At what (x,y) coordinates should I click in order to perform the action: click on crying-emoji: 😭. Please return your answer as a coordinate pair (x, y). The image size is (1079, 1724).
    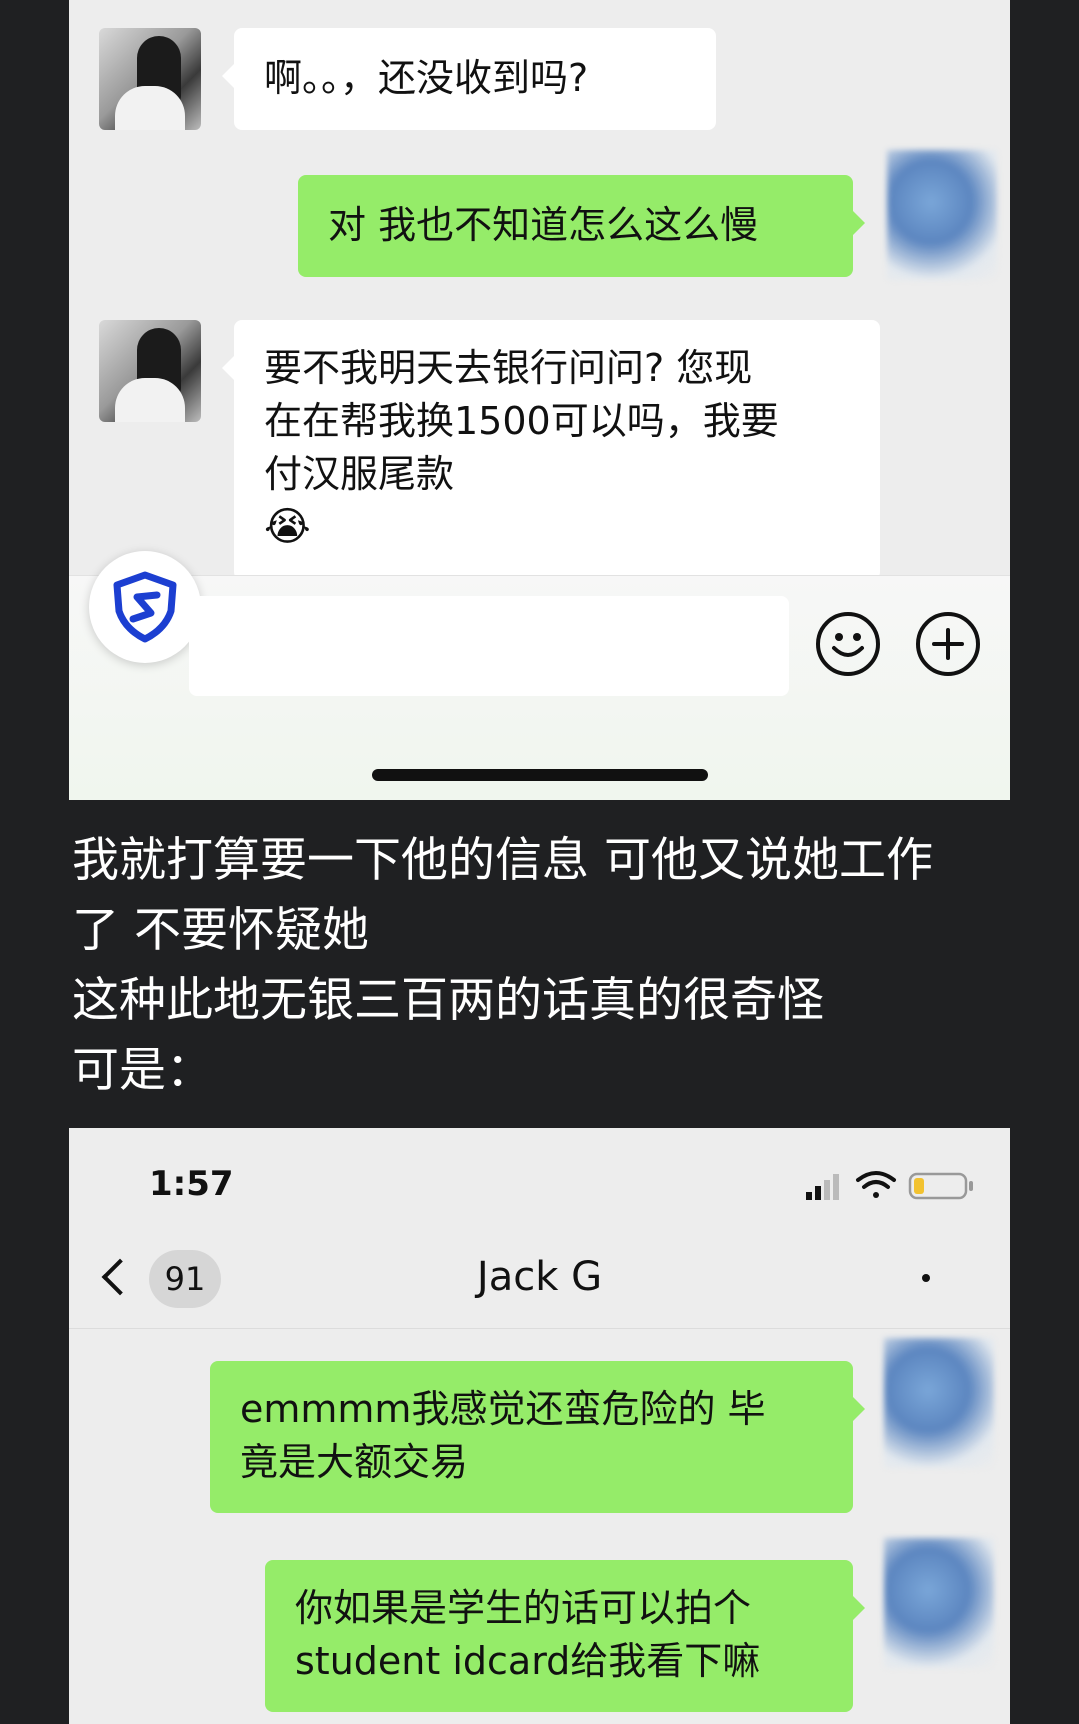
    Looking at the image, I should click on (287, 527).